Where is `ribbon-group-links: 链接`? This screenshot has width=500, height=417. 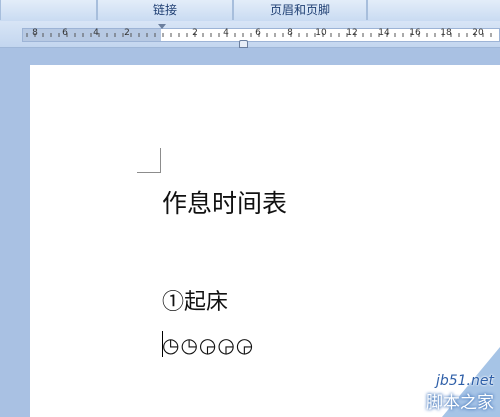
ribbon-group-links: 链接 is located at coordinates (165, 10).